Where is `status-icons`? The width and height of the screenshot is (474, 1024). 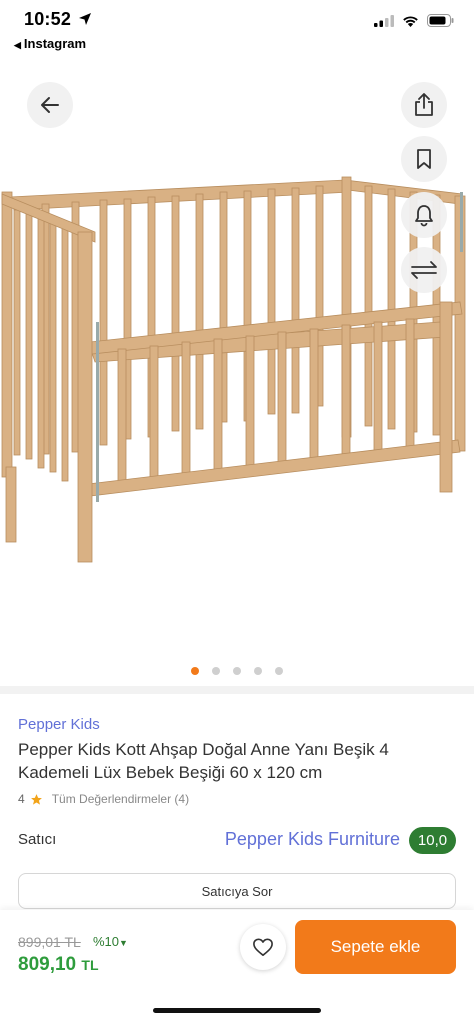
status-icons is located at coordinates (414, 20).